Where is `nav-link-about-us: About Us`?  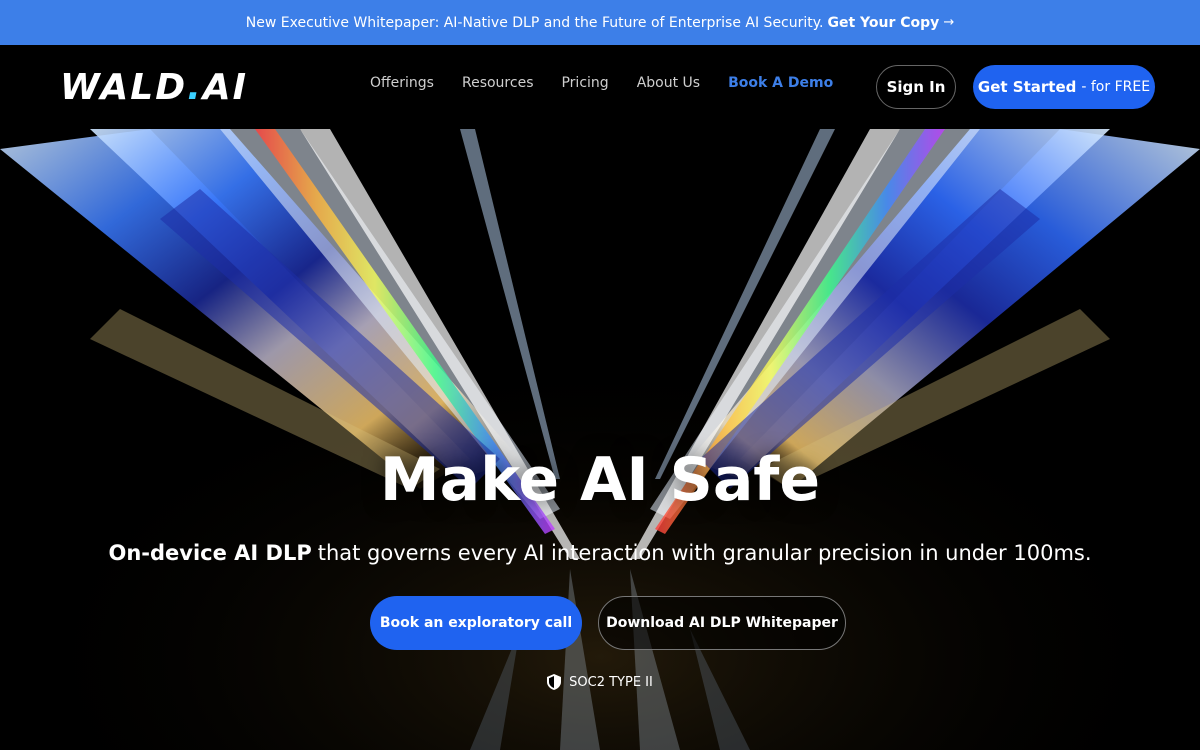 nav-link-about-us: About Us is located at coordinates (668, 83).